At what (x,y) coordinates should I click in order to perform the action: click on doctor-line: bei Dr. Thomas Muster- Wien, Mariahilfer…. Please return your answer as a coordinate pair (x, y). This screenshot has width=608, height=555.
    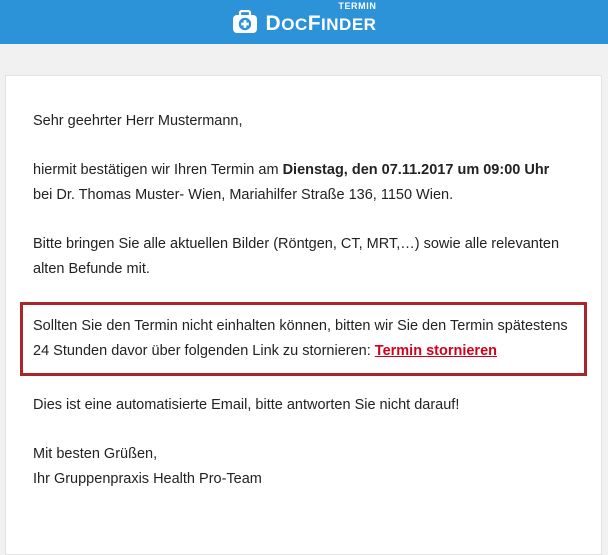
    Looking at the image, I should click on (243, 195).